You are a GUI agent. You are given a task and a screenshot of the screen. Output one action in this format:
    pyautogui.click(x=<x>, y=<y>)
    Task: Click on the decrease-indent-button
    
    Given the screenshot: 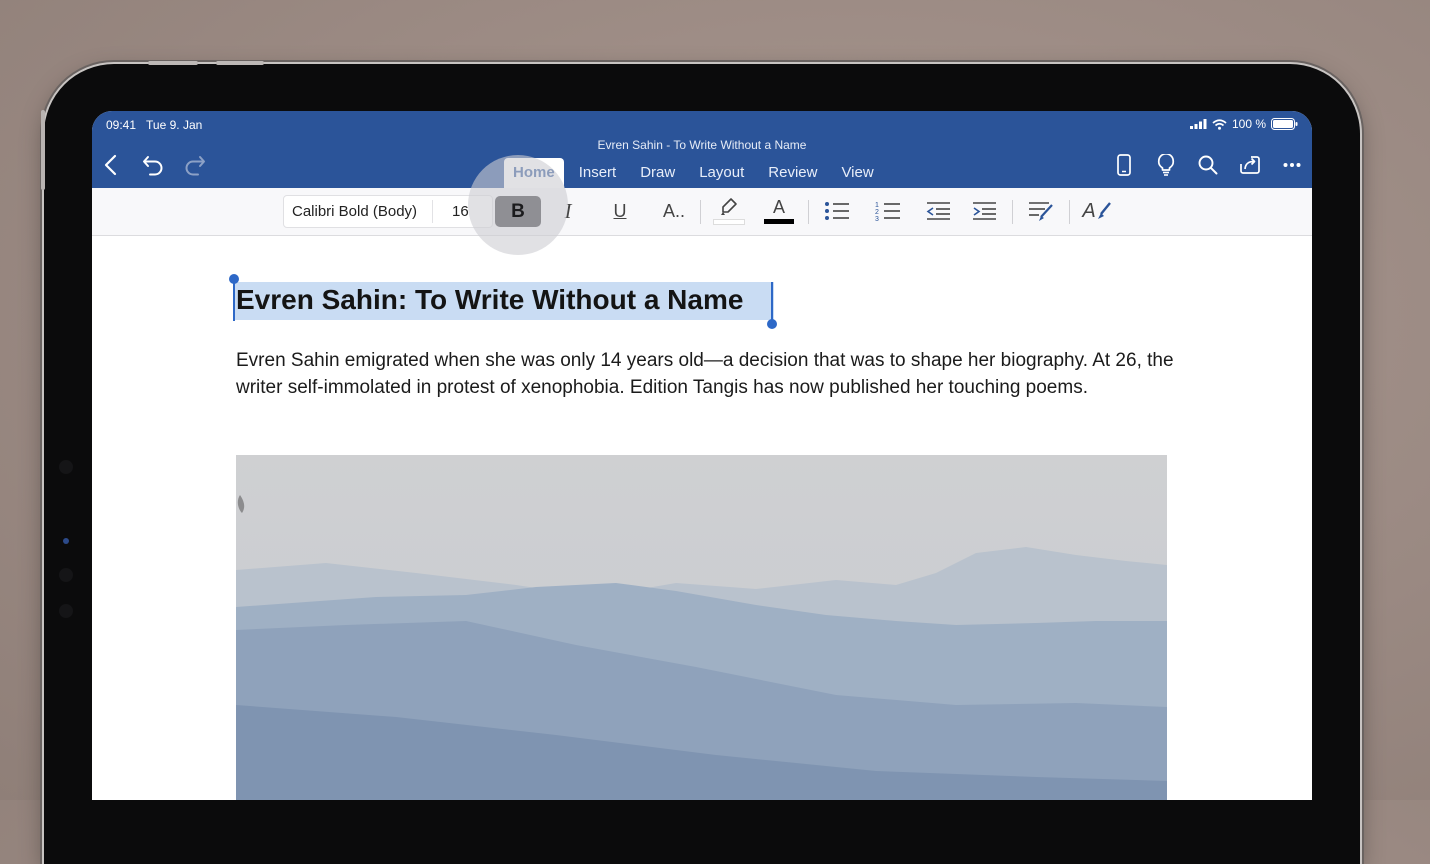 What is the action you would take?
    pyautogui.click(x=938, y=211)
    